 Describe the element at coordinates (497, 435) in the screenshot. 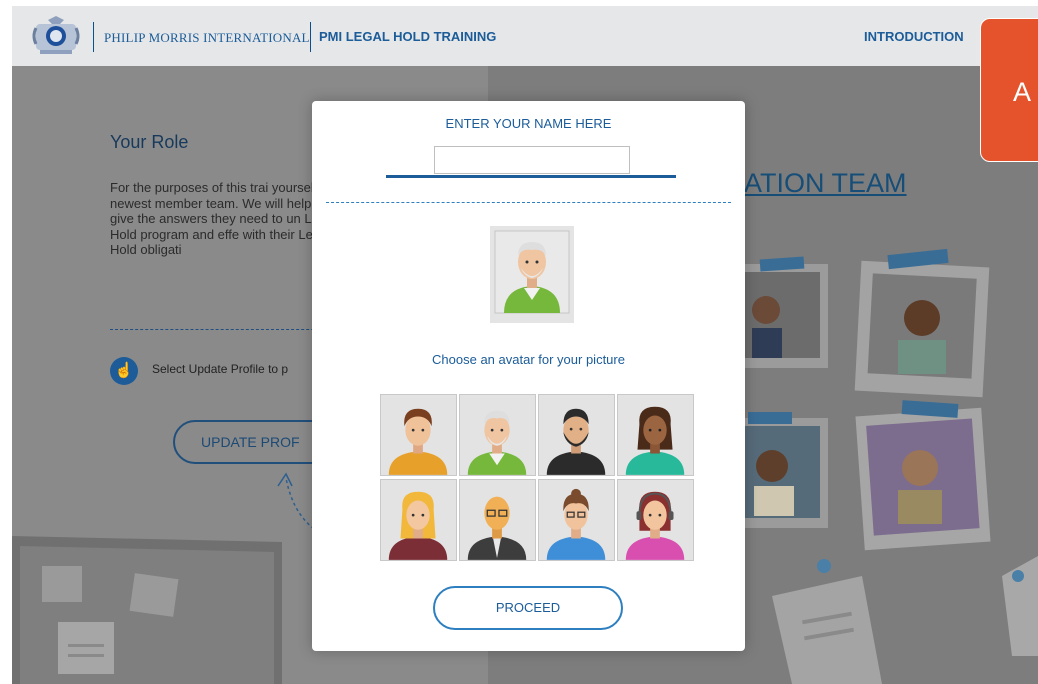

I see `avatar-option-older-man` at that location.